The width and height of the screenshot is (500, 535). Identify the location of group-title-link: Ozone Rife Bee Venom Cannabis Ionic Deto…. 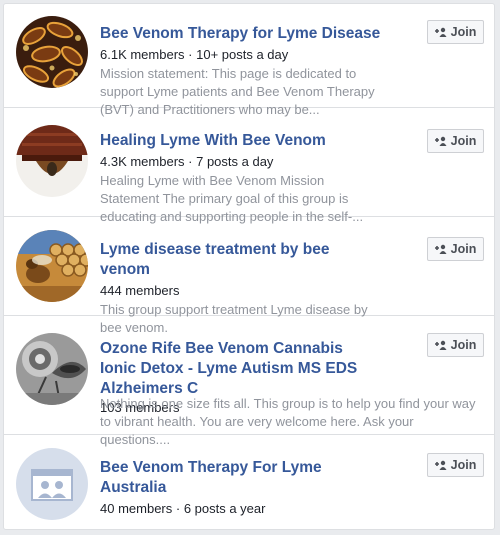
(241, 369).